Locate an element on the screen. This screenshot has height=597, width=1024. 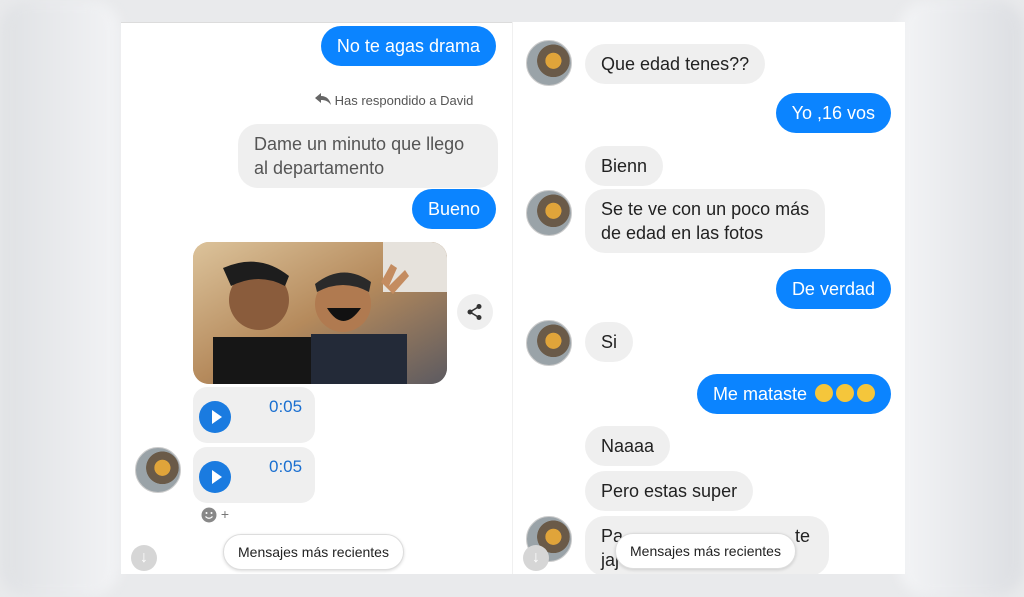
shared-photo is located at coordinates (320, 313).